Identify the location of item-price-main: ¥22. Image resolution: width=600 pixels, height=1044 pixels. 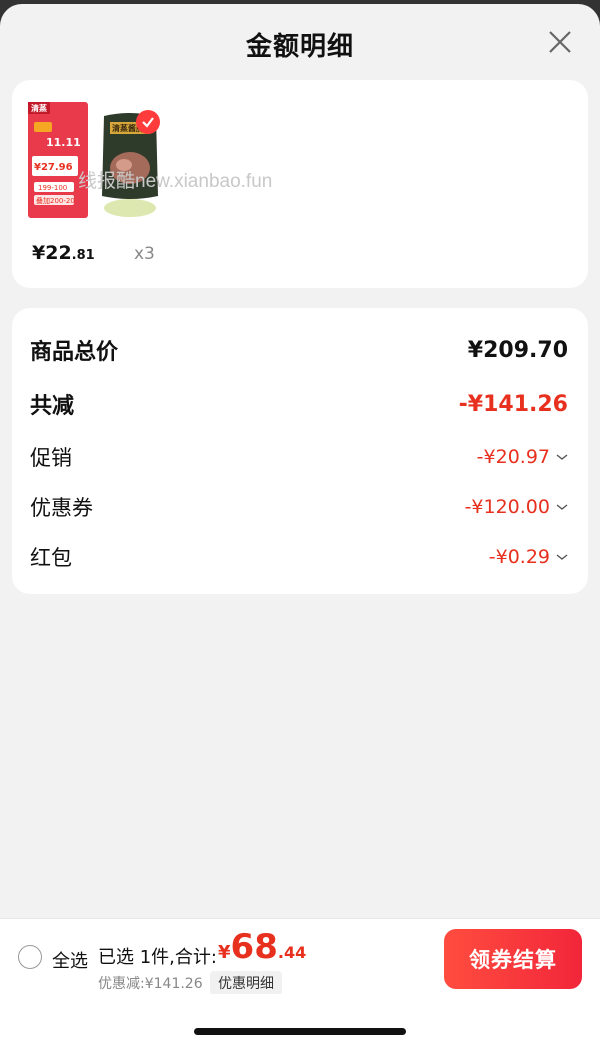
(52, 253).